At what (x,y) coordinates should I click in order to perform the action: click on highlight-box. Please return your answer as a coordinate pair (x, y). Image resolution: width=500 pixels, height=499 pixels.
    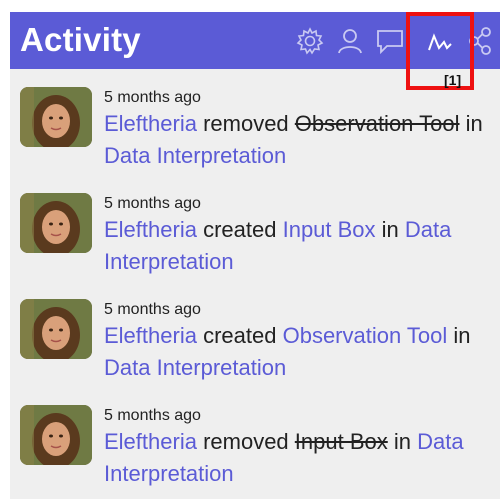
    Looking at the image, I should click on (440, 51).